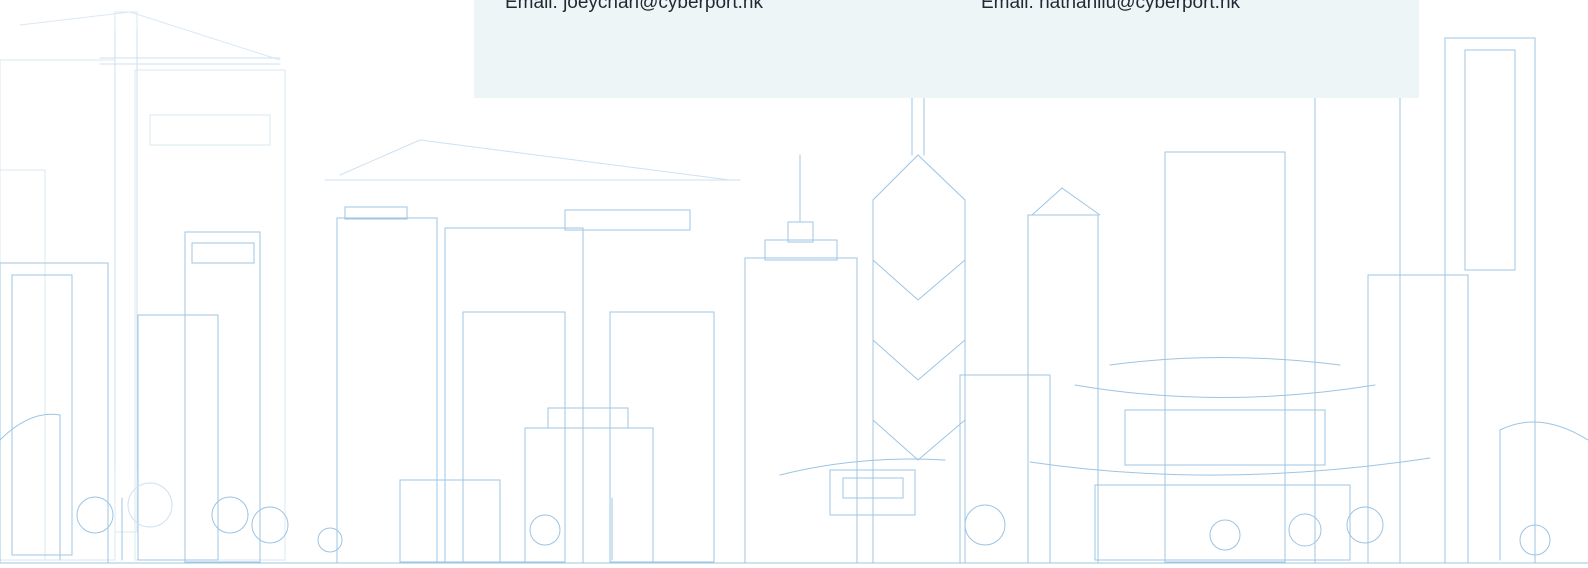 The image size is (1588, 568). I want to click on trees, so click(813, 521).